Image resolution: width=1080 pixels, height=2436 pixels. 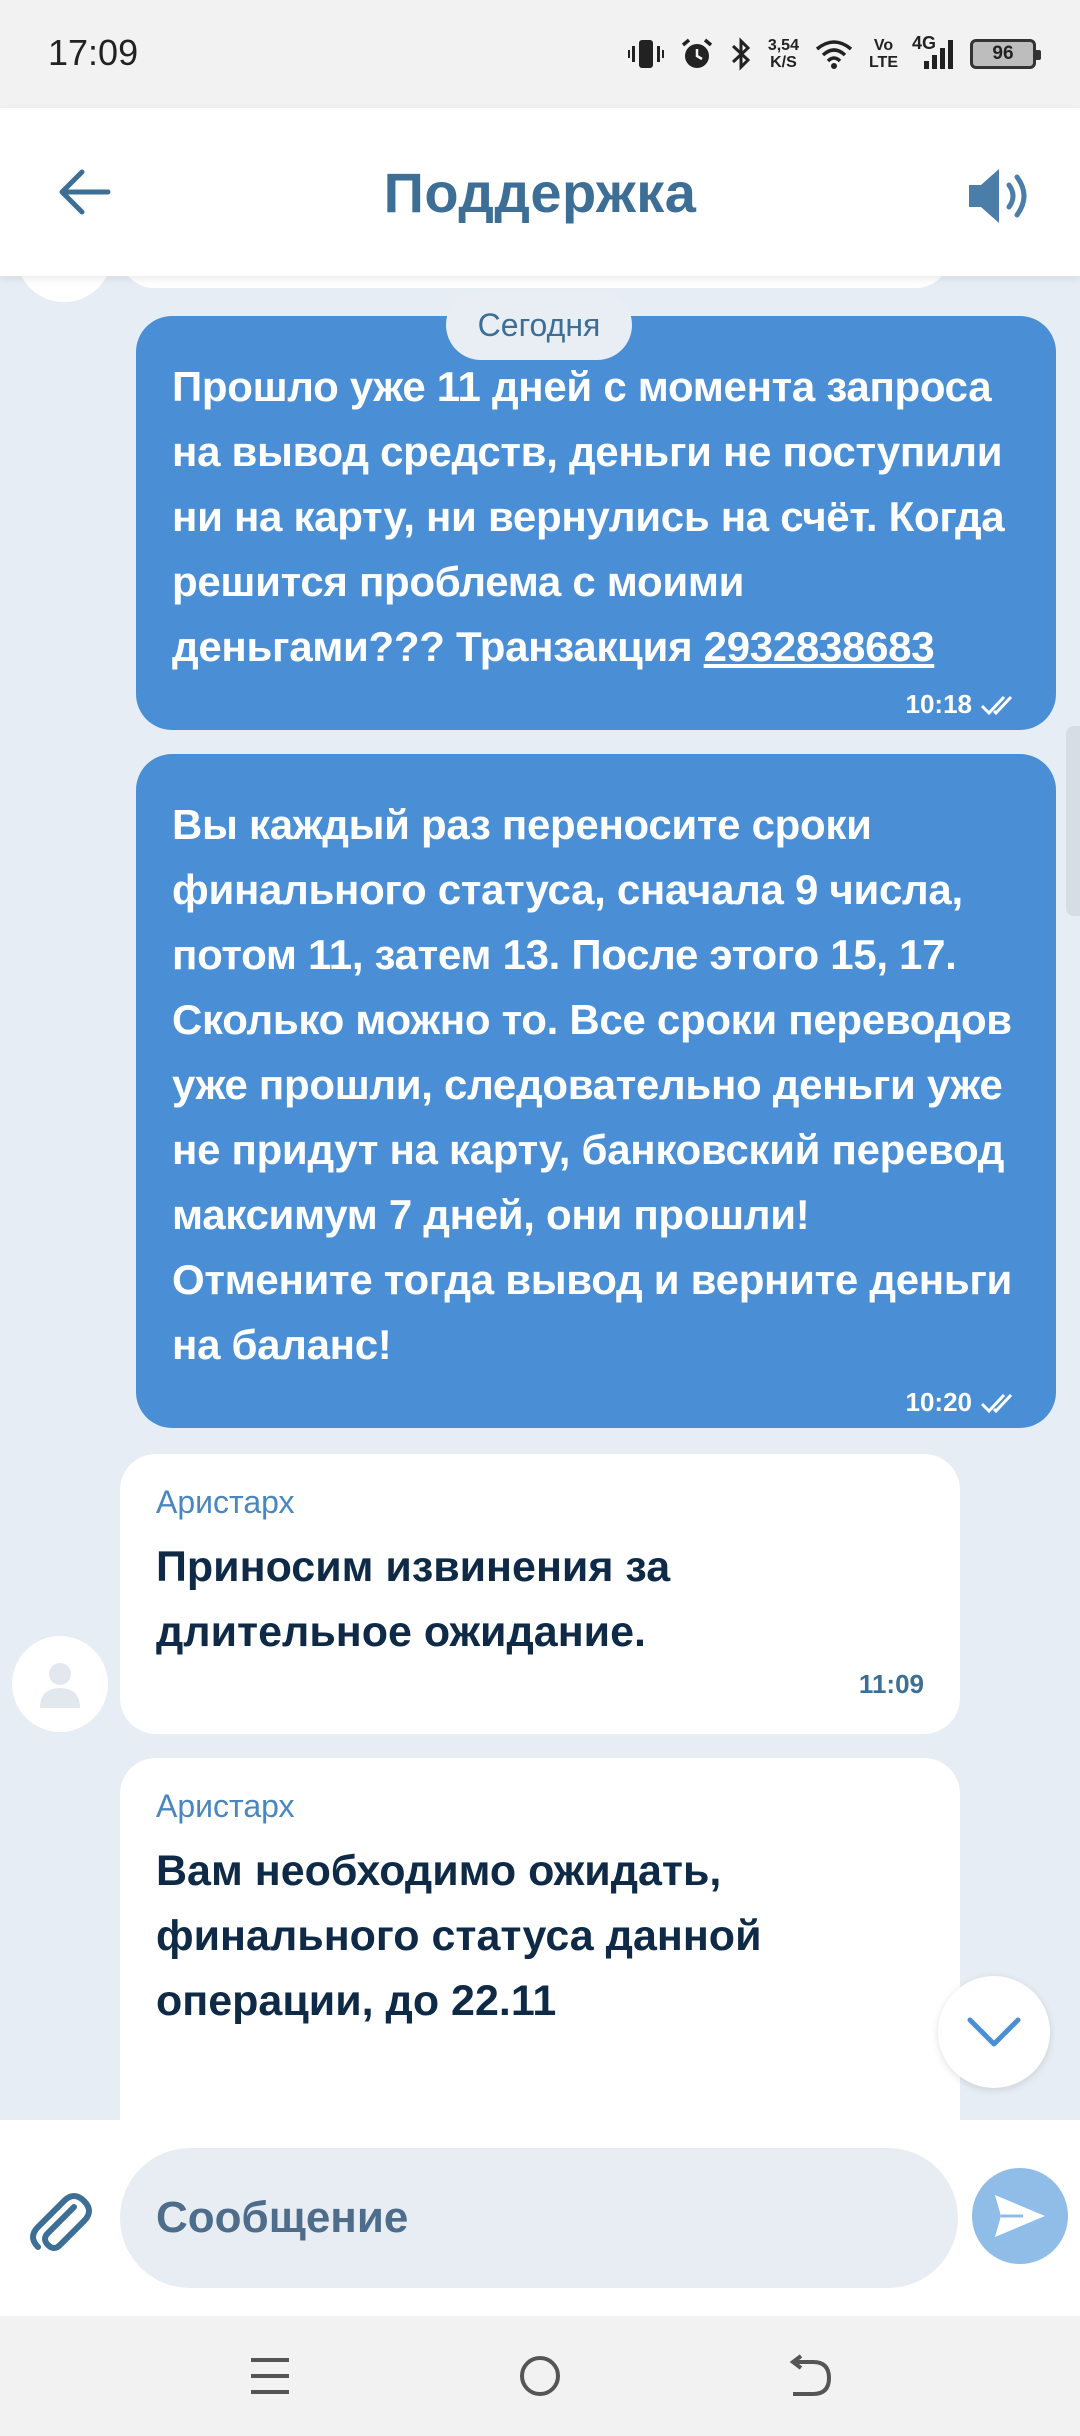 I want to click on message-time: 10:20, so click(x=939, y=1402).